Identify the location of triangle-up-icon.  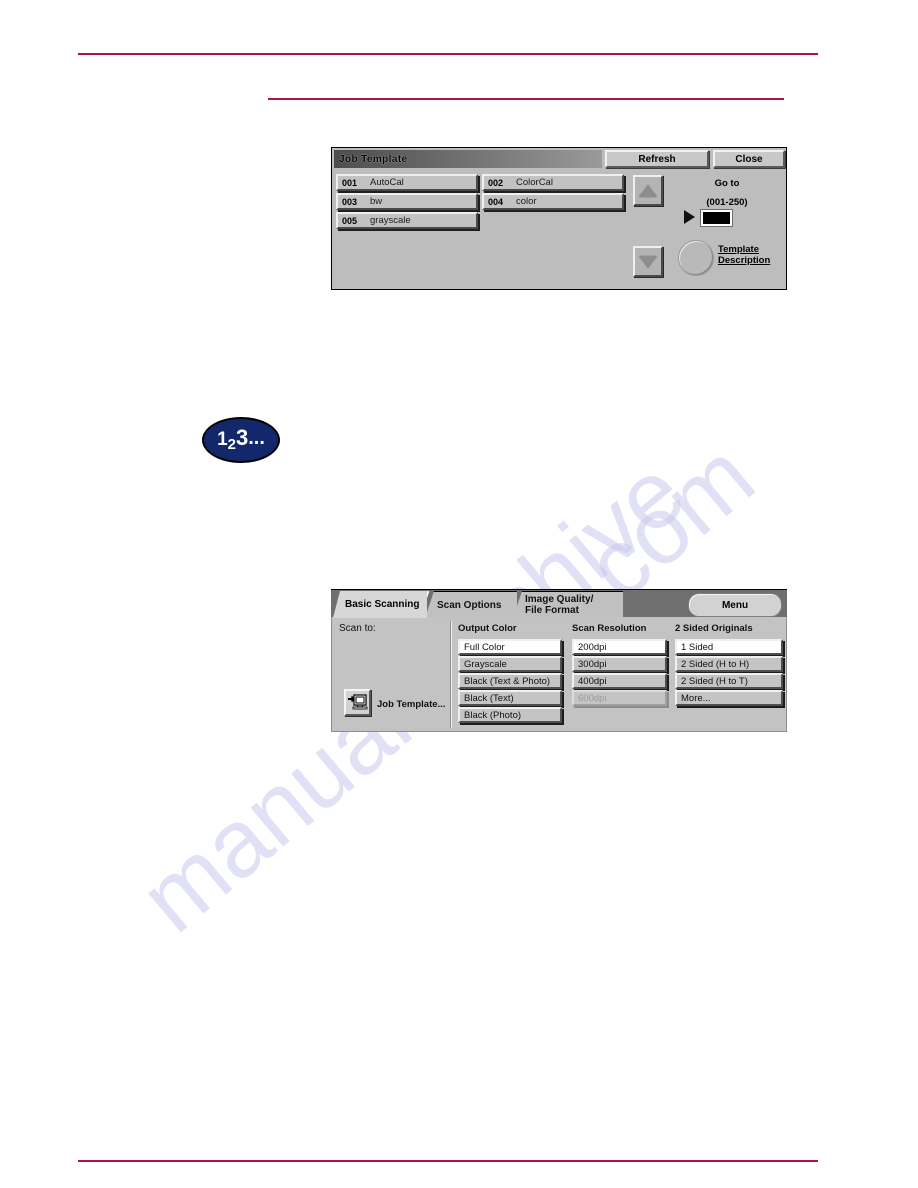
(648, 190).